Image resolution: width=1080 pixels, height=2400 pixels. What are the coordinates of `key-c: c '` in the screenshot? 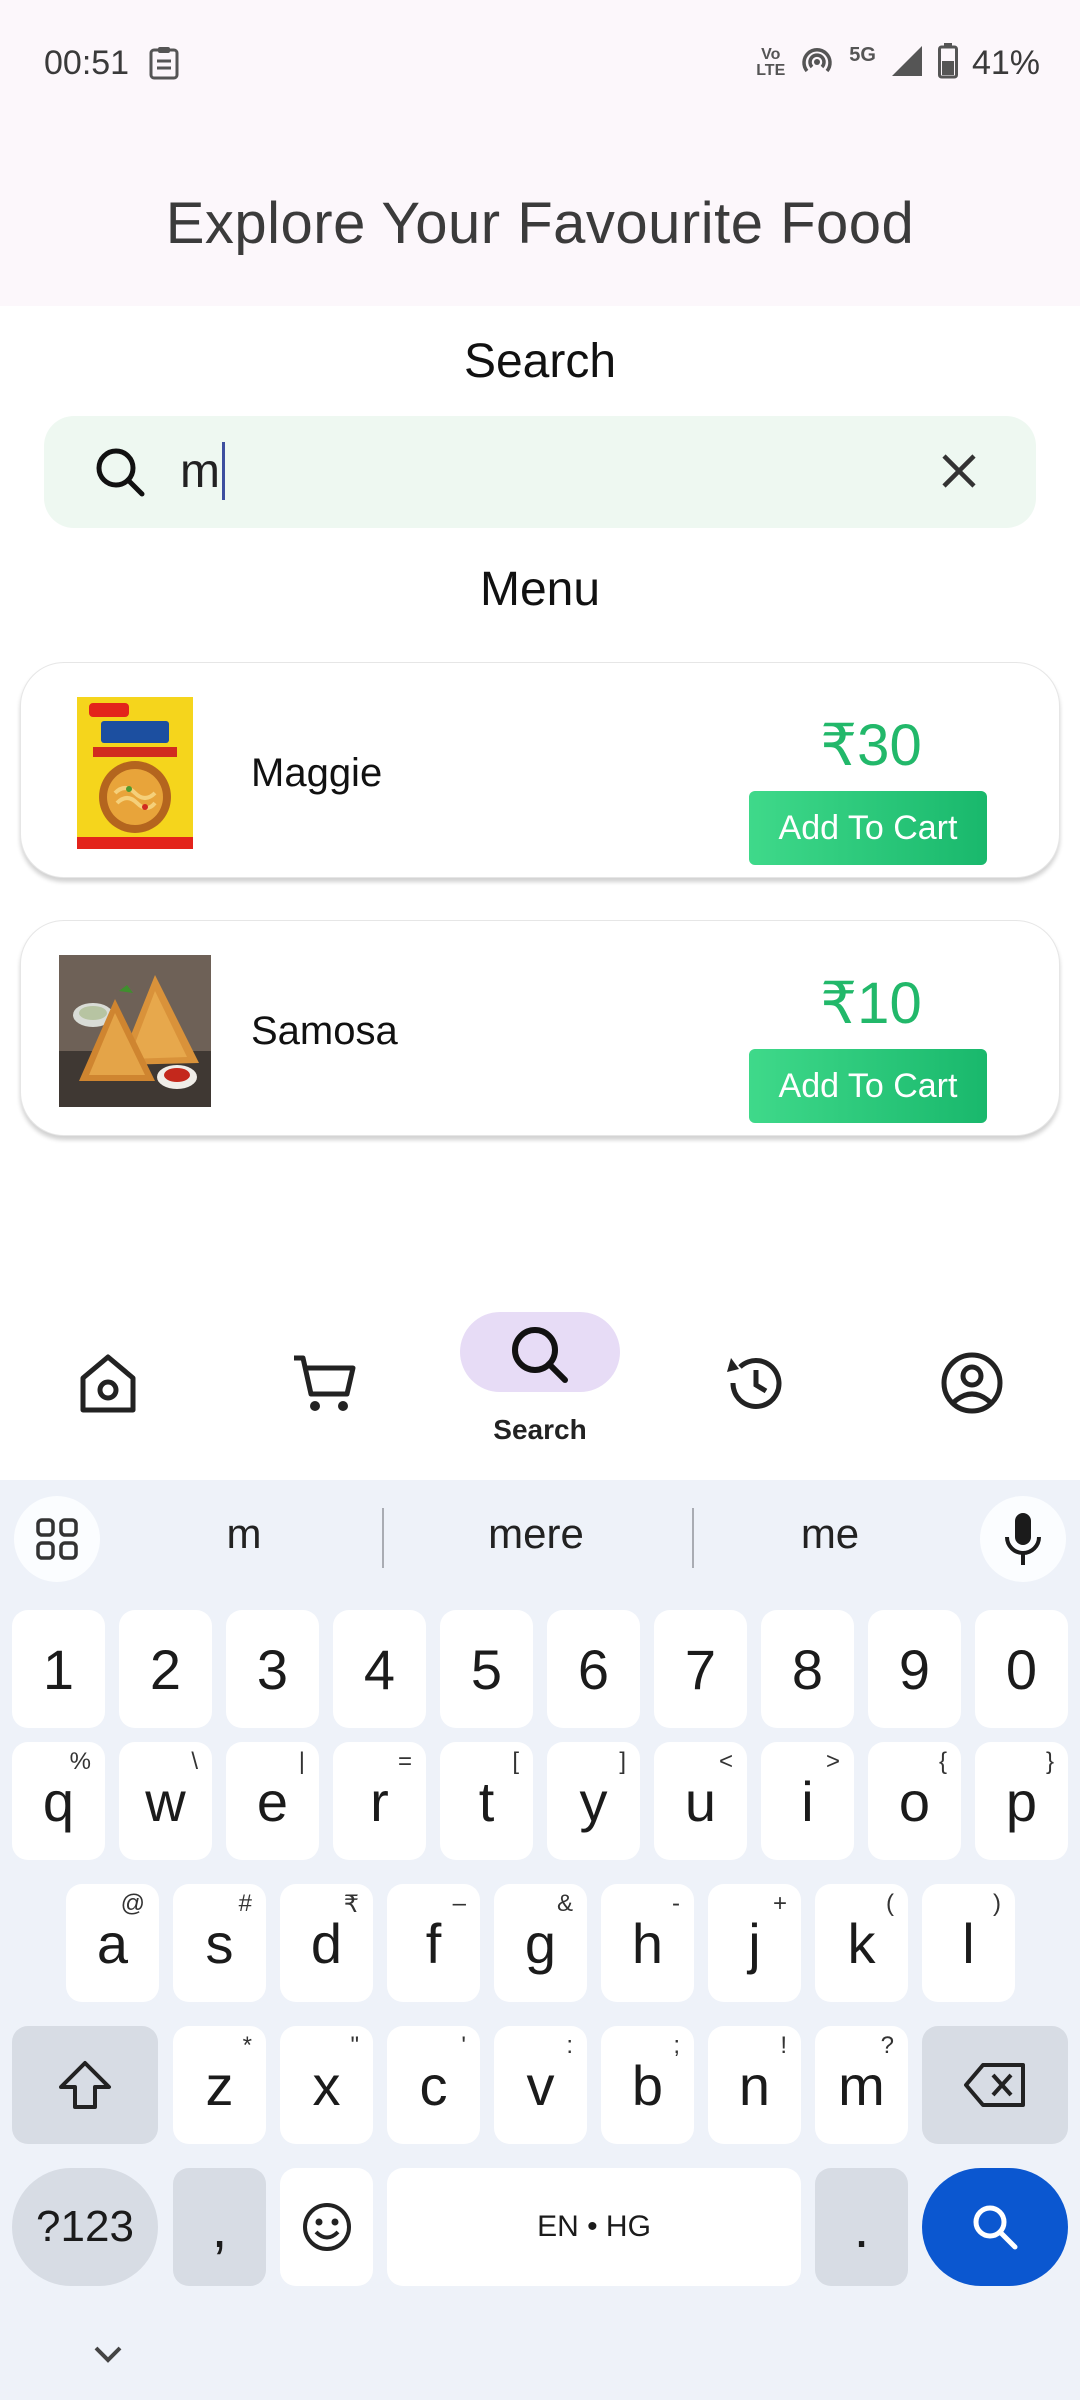 It's located at (433, 2085).